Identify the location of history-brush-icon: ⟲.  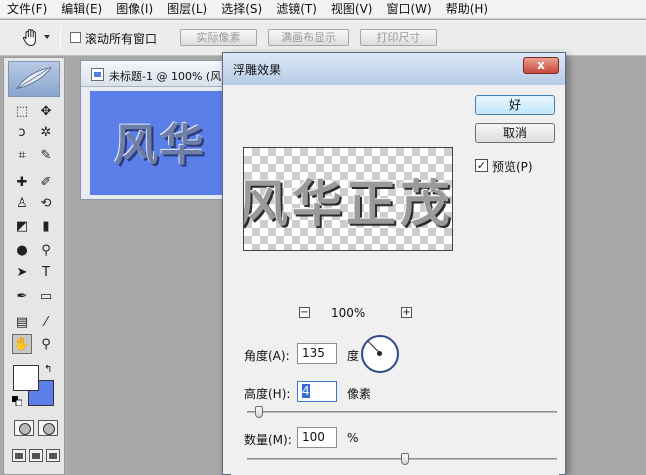
(46, 203).